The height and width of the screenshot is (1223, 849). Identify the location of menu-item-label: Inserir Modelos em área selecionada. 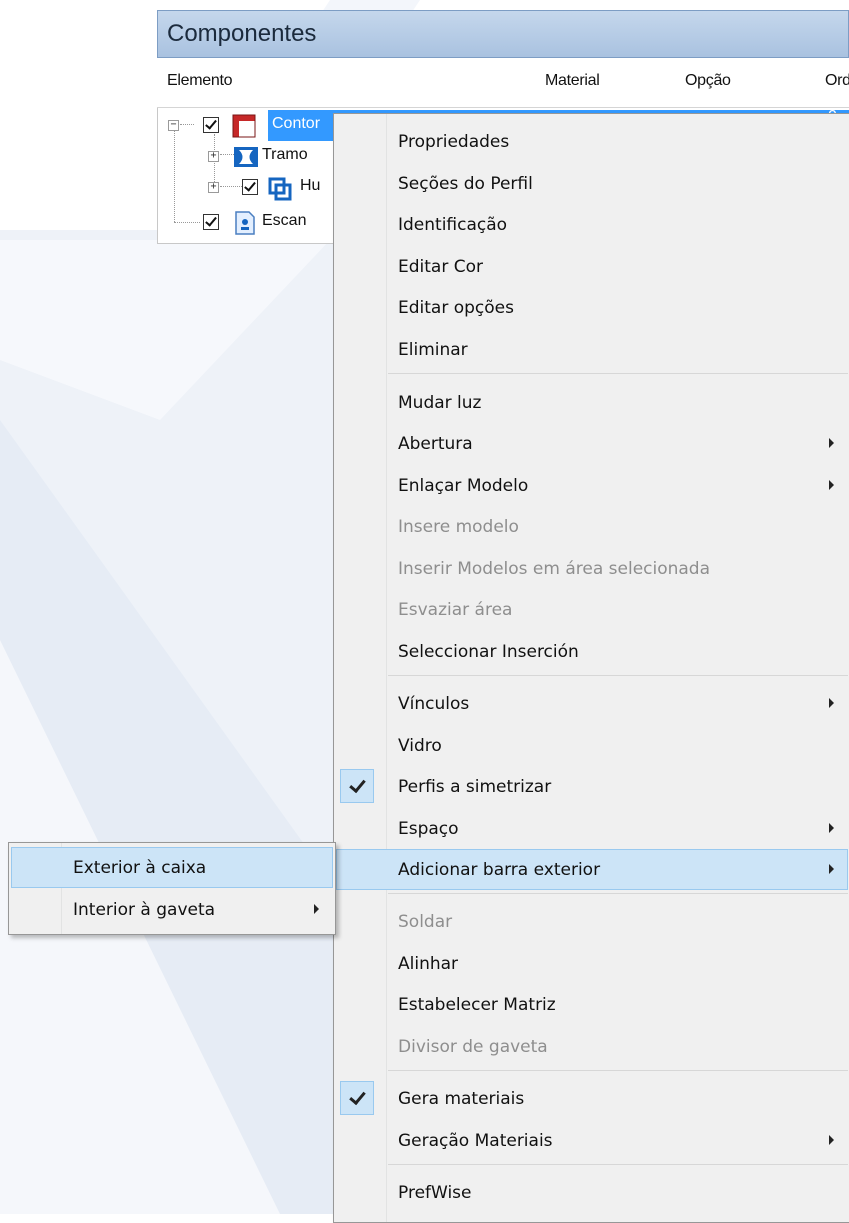
(554, 569).